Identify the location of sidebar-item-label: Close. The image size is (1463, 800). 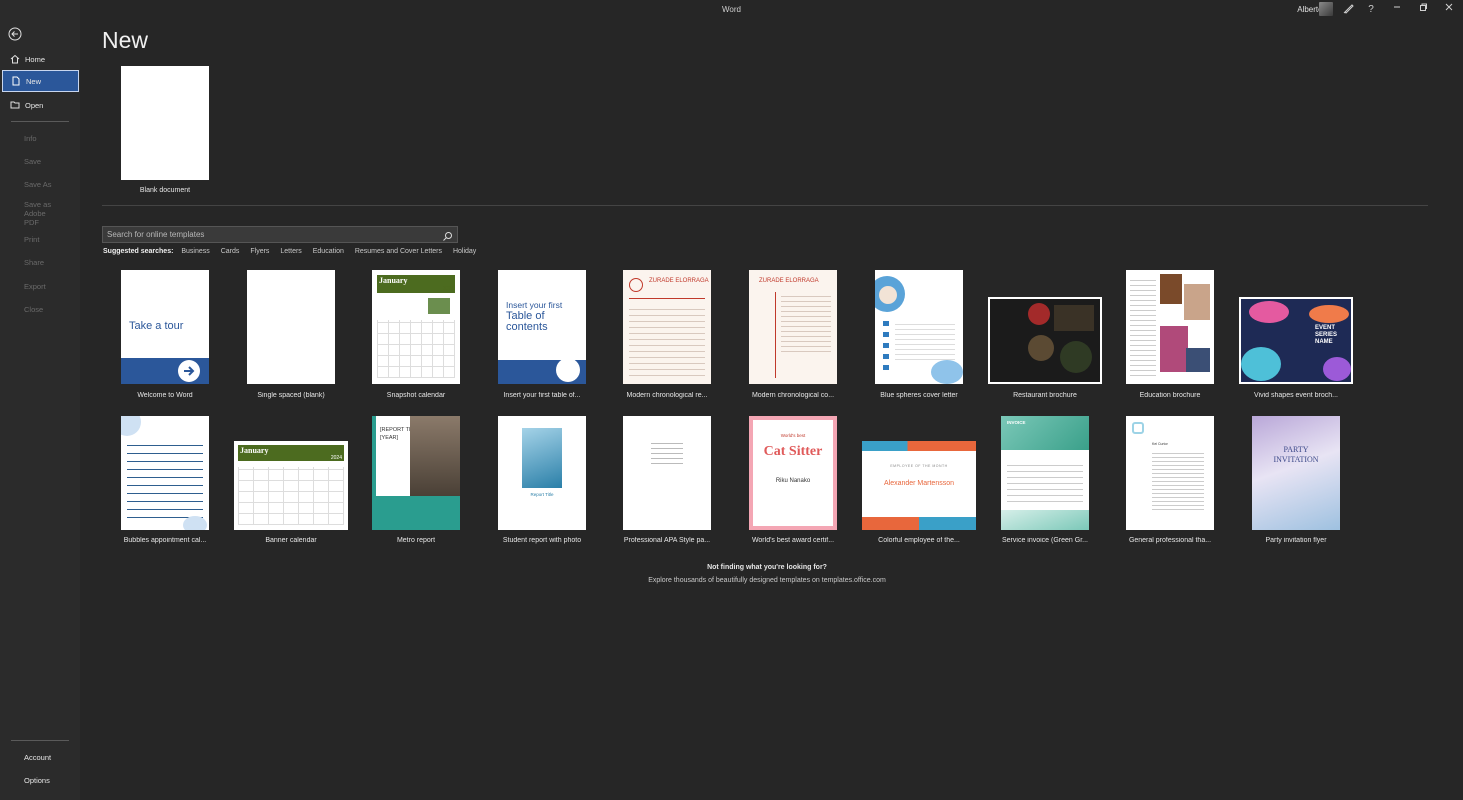
(34, 309).